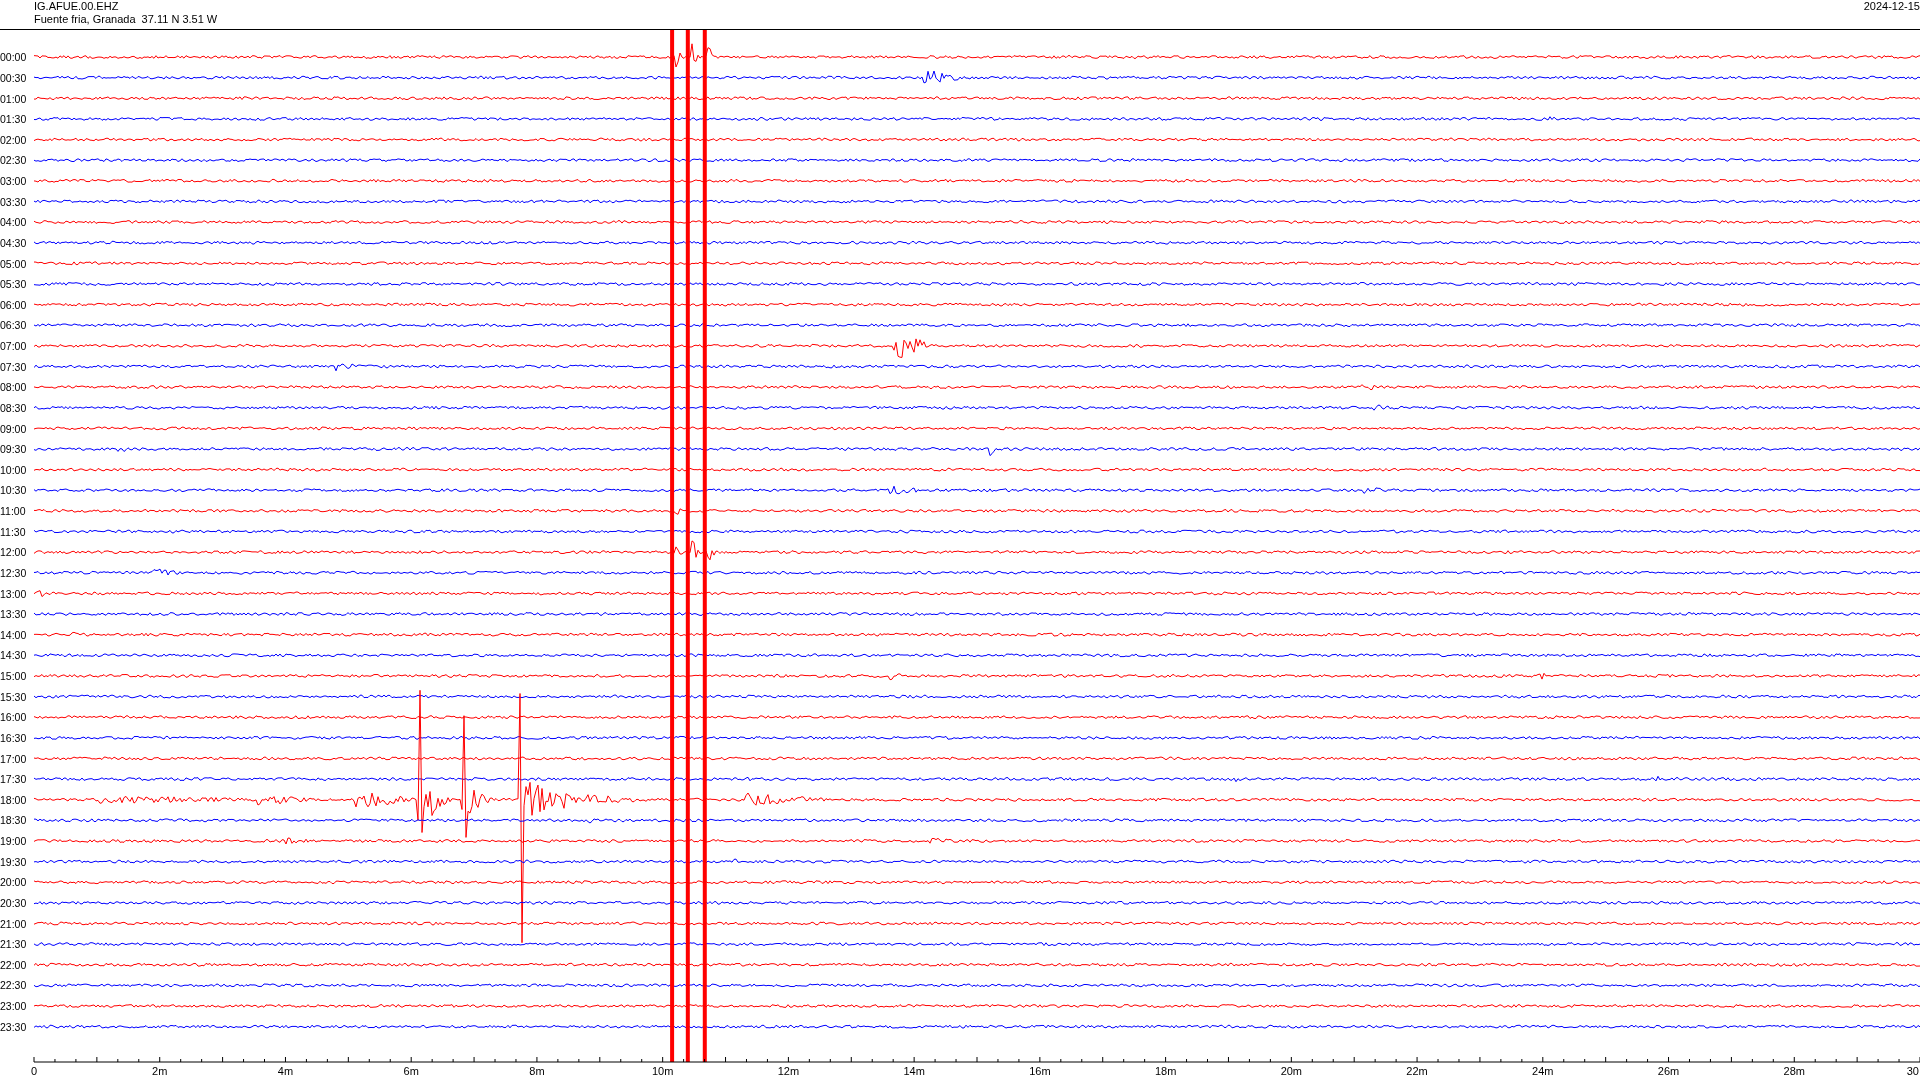  I want to click on time-label: 04:30, so click(13, 242).